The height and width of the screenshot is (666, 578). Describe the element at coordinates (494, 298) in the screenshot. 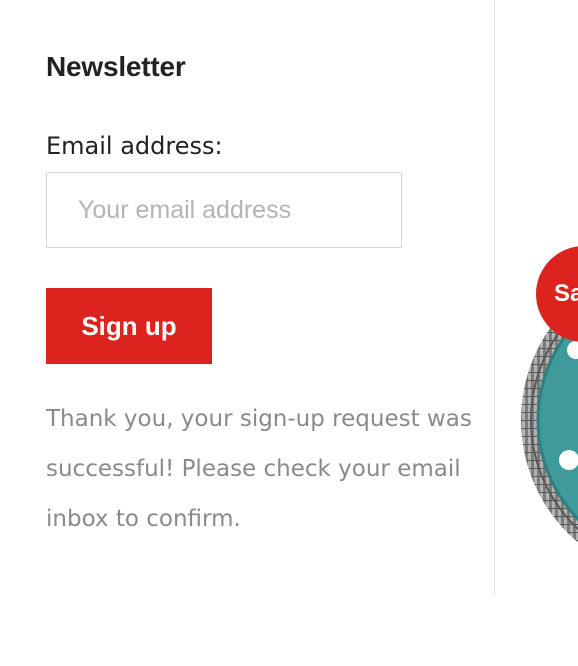

I see `column-divider` at that location.